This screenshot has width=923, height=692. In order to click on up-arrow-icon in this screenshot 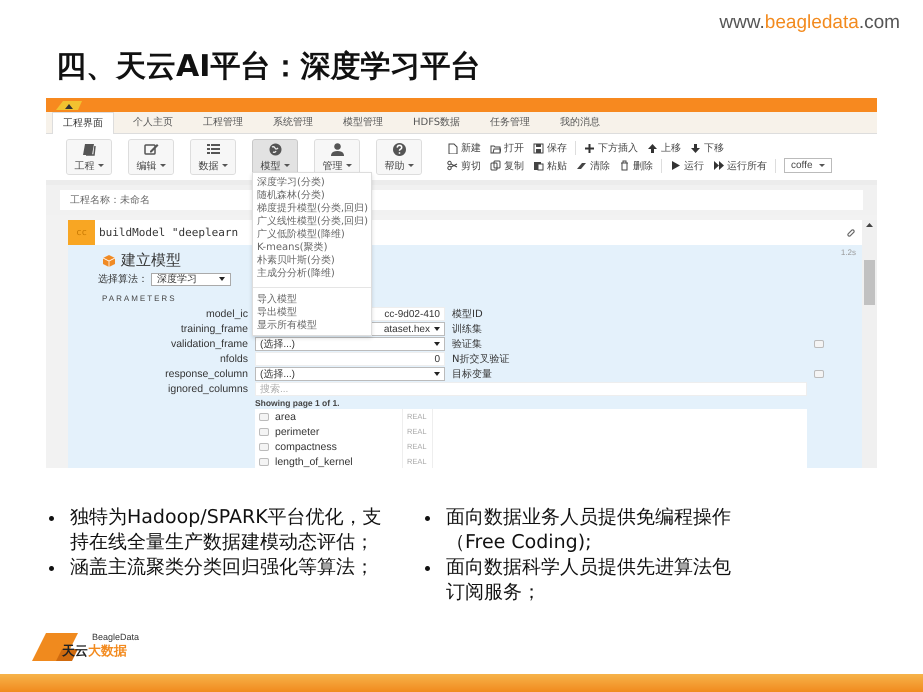, I will do `click(652, 148)`.